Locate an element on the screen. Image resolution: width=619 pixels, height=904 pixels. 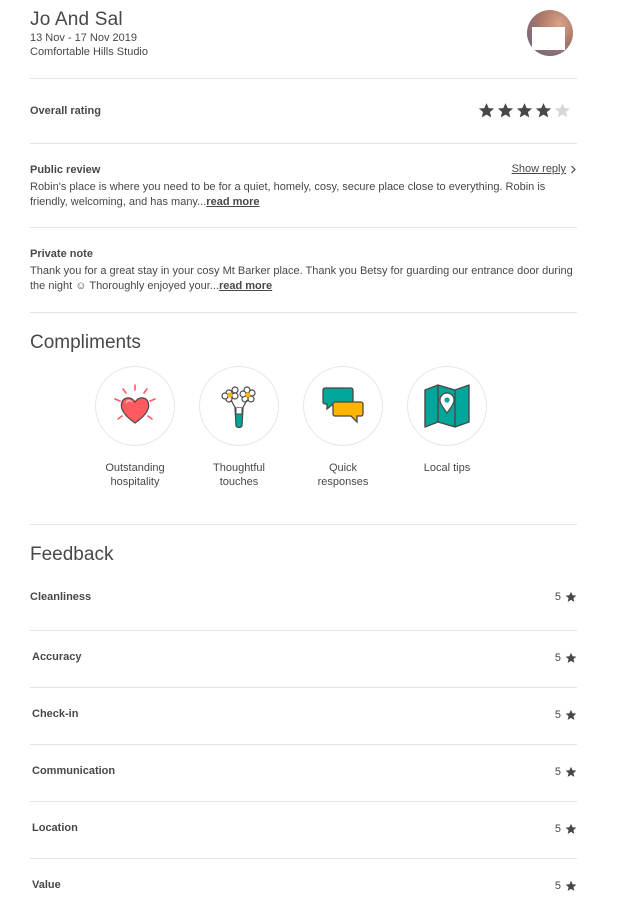
compliment-local-tips: Local tips is located at coordinates (447, 420).